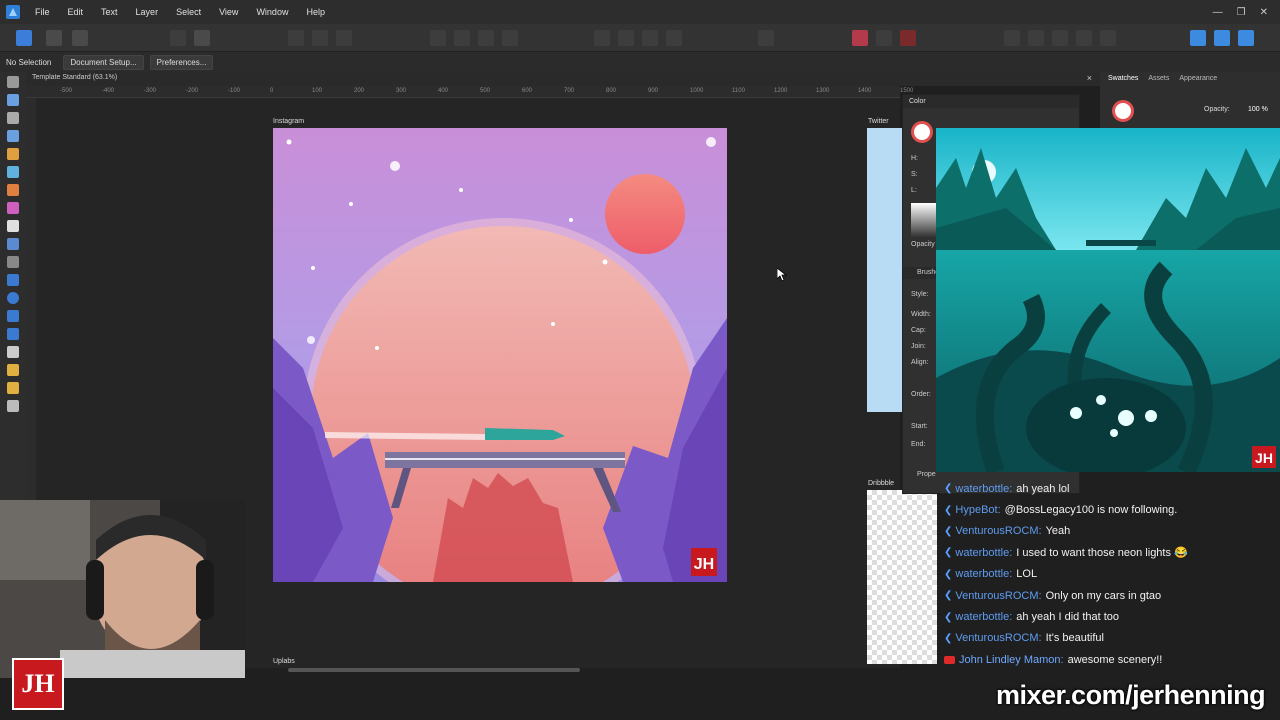  I want to click on ellipse-tool-icon, so click(13, 298).